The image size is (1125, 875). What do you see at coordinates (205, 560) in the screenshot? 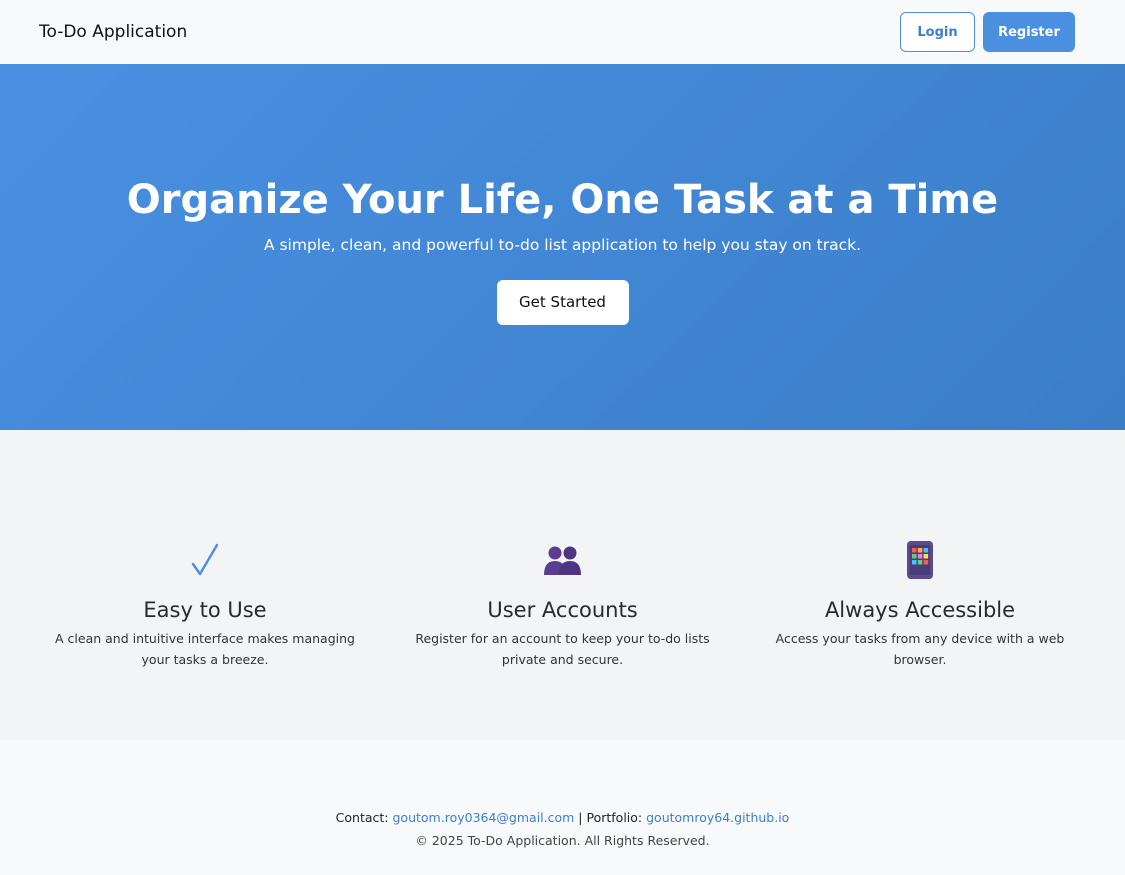
I see `check-mark-icon` at bounding box center [205, 560].